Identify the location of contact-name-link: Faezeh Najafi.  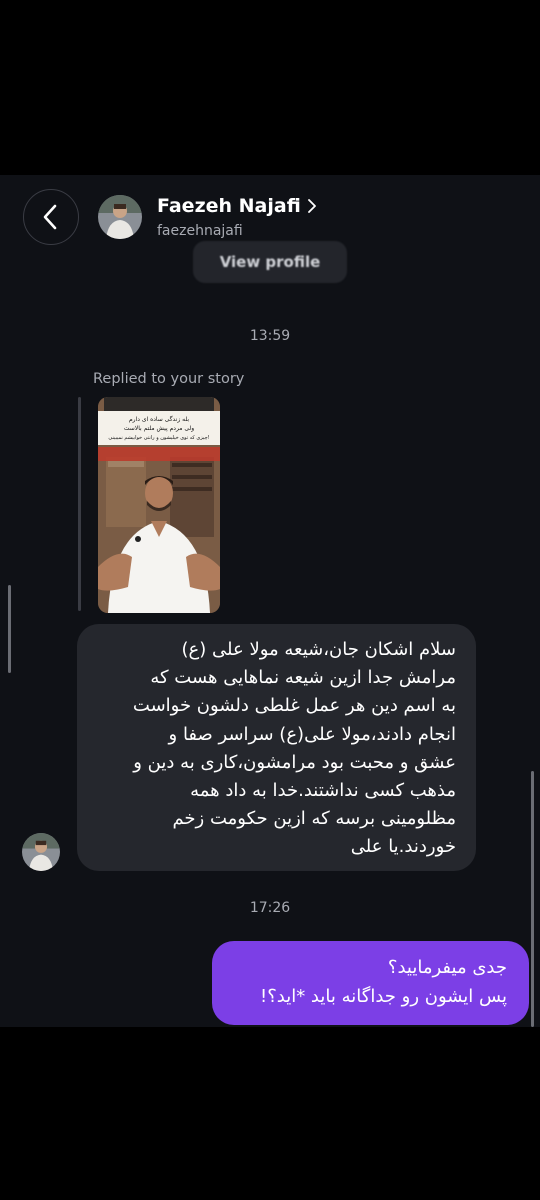
(237, 206).